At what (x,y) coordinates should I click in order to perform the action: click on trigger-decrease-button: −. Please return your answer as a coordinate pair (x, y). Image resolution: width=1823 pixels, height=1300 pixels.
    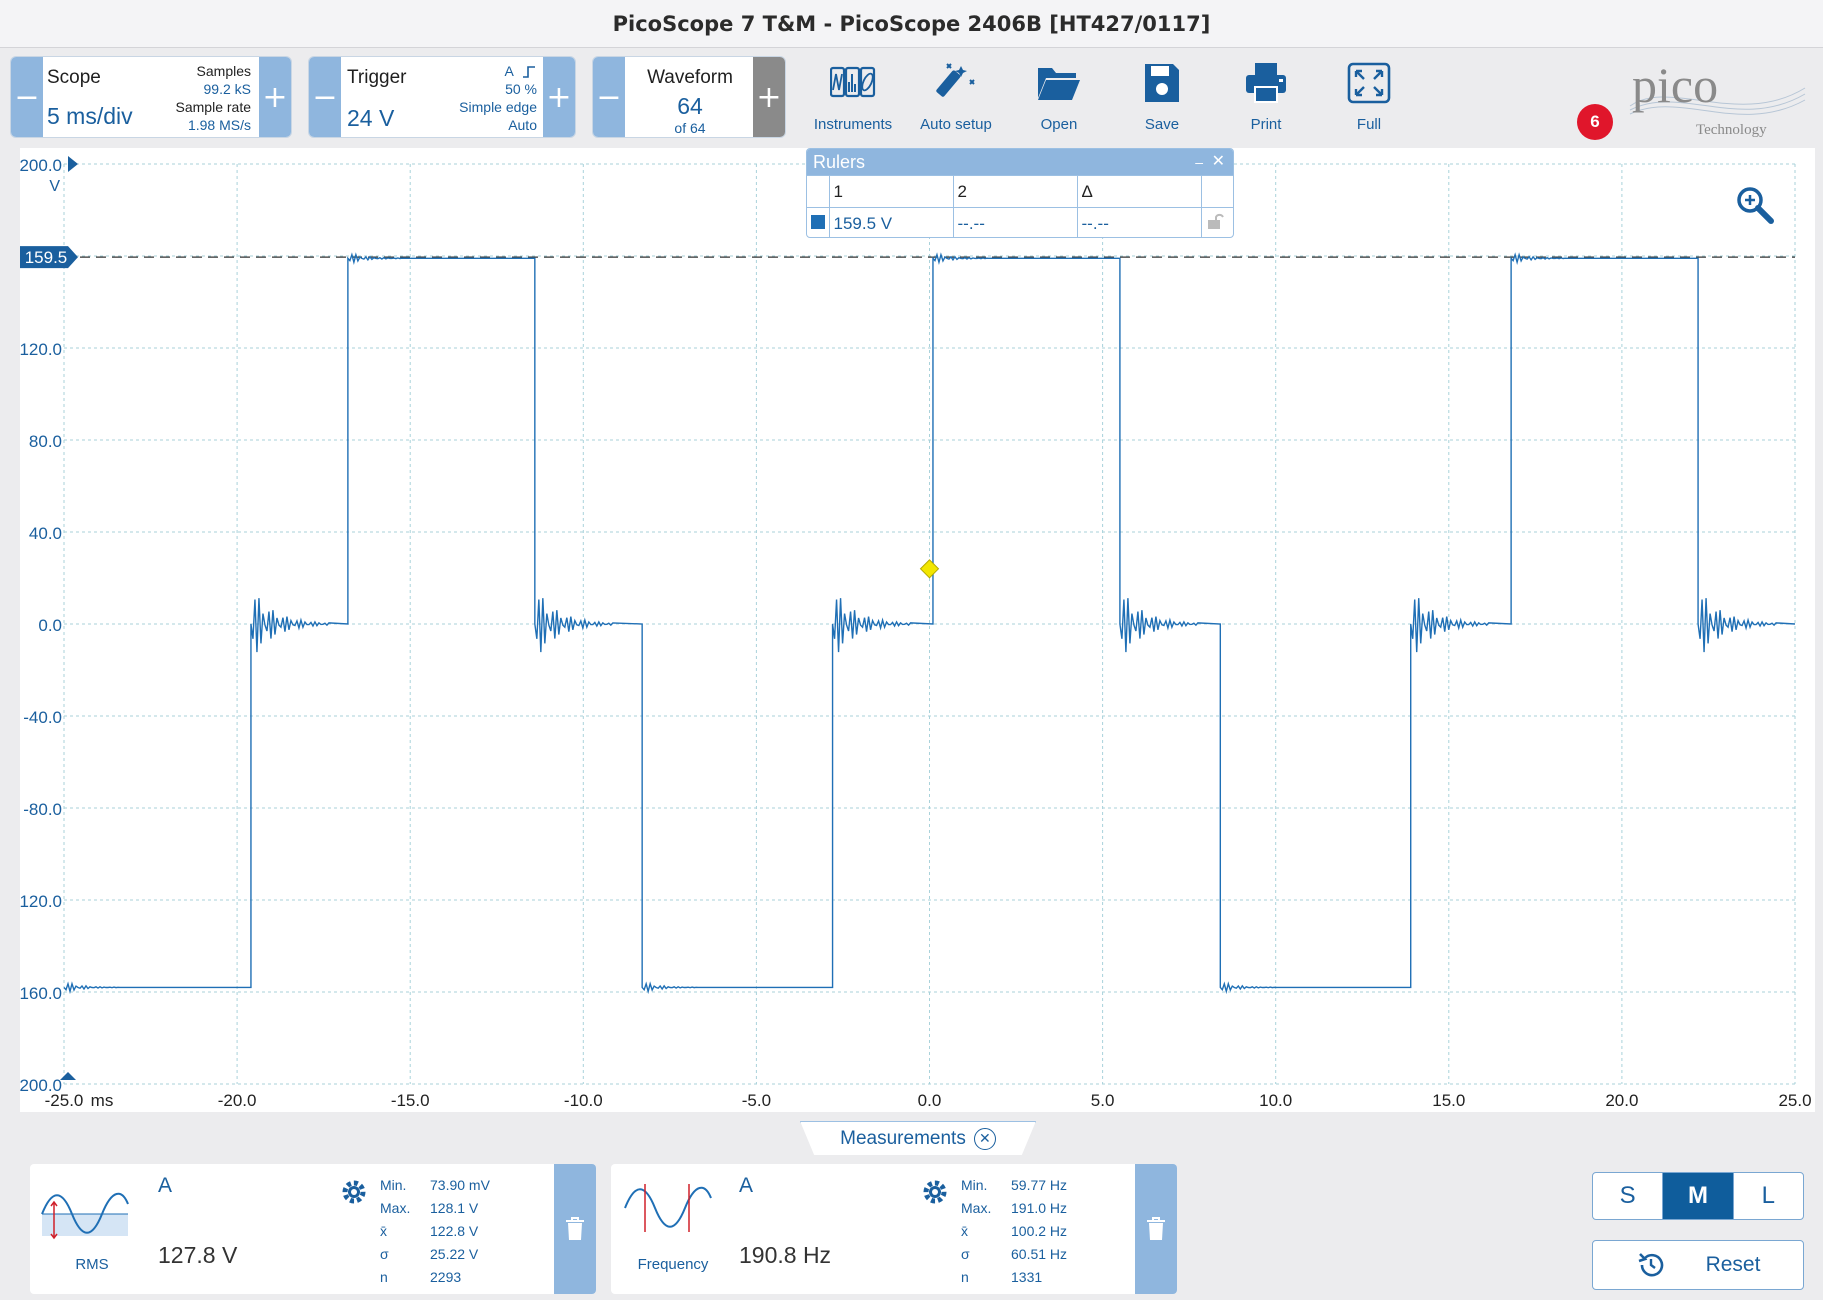
    Looking at the image, I should click on (325, 97).